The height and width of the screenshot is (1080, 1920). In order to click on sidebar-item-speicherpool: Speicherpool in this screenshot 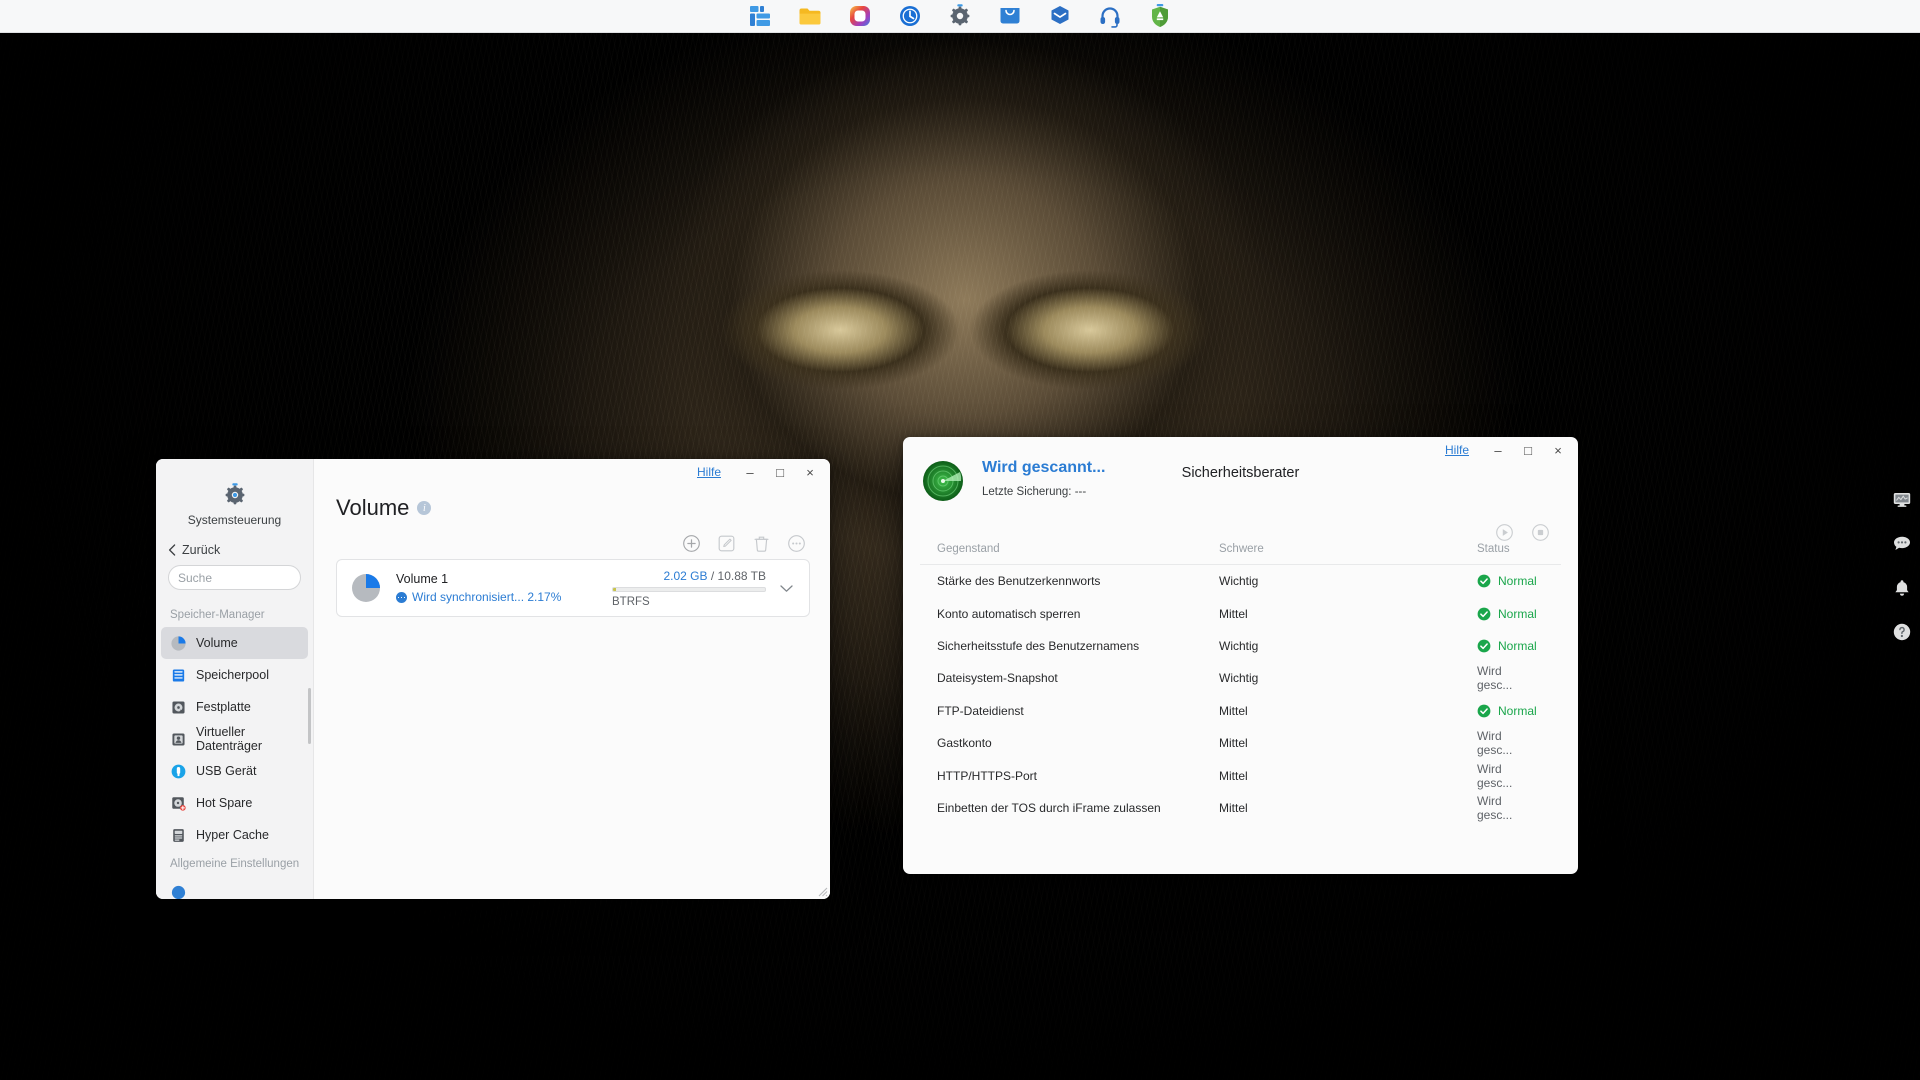, I will do `click(234, 675)`.